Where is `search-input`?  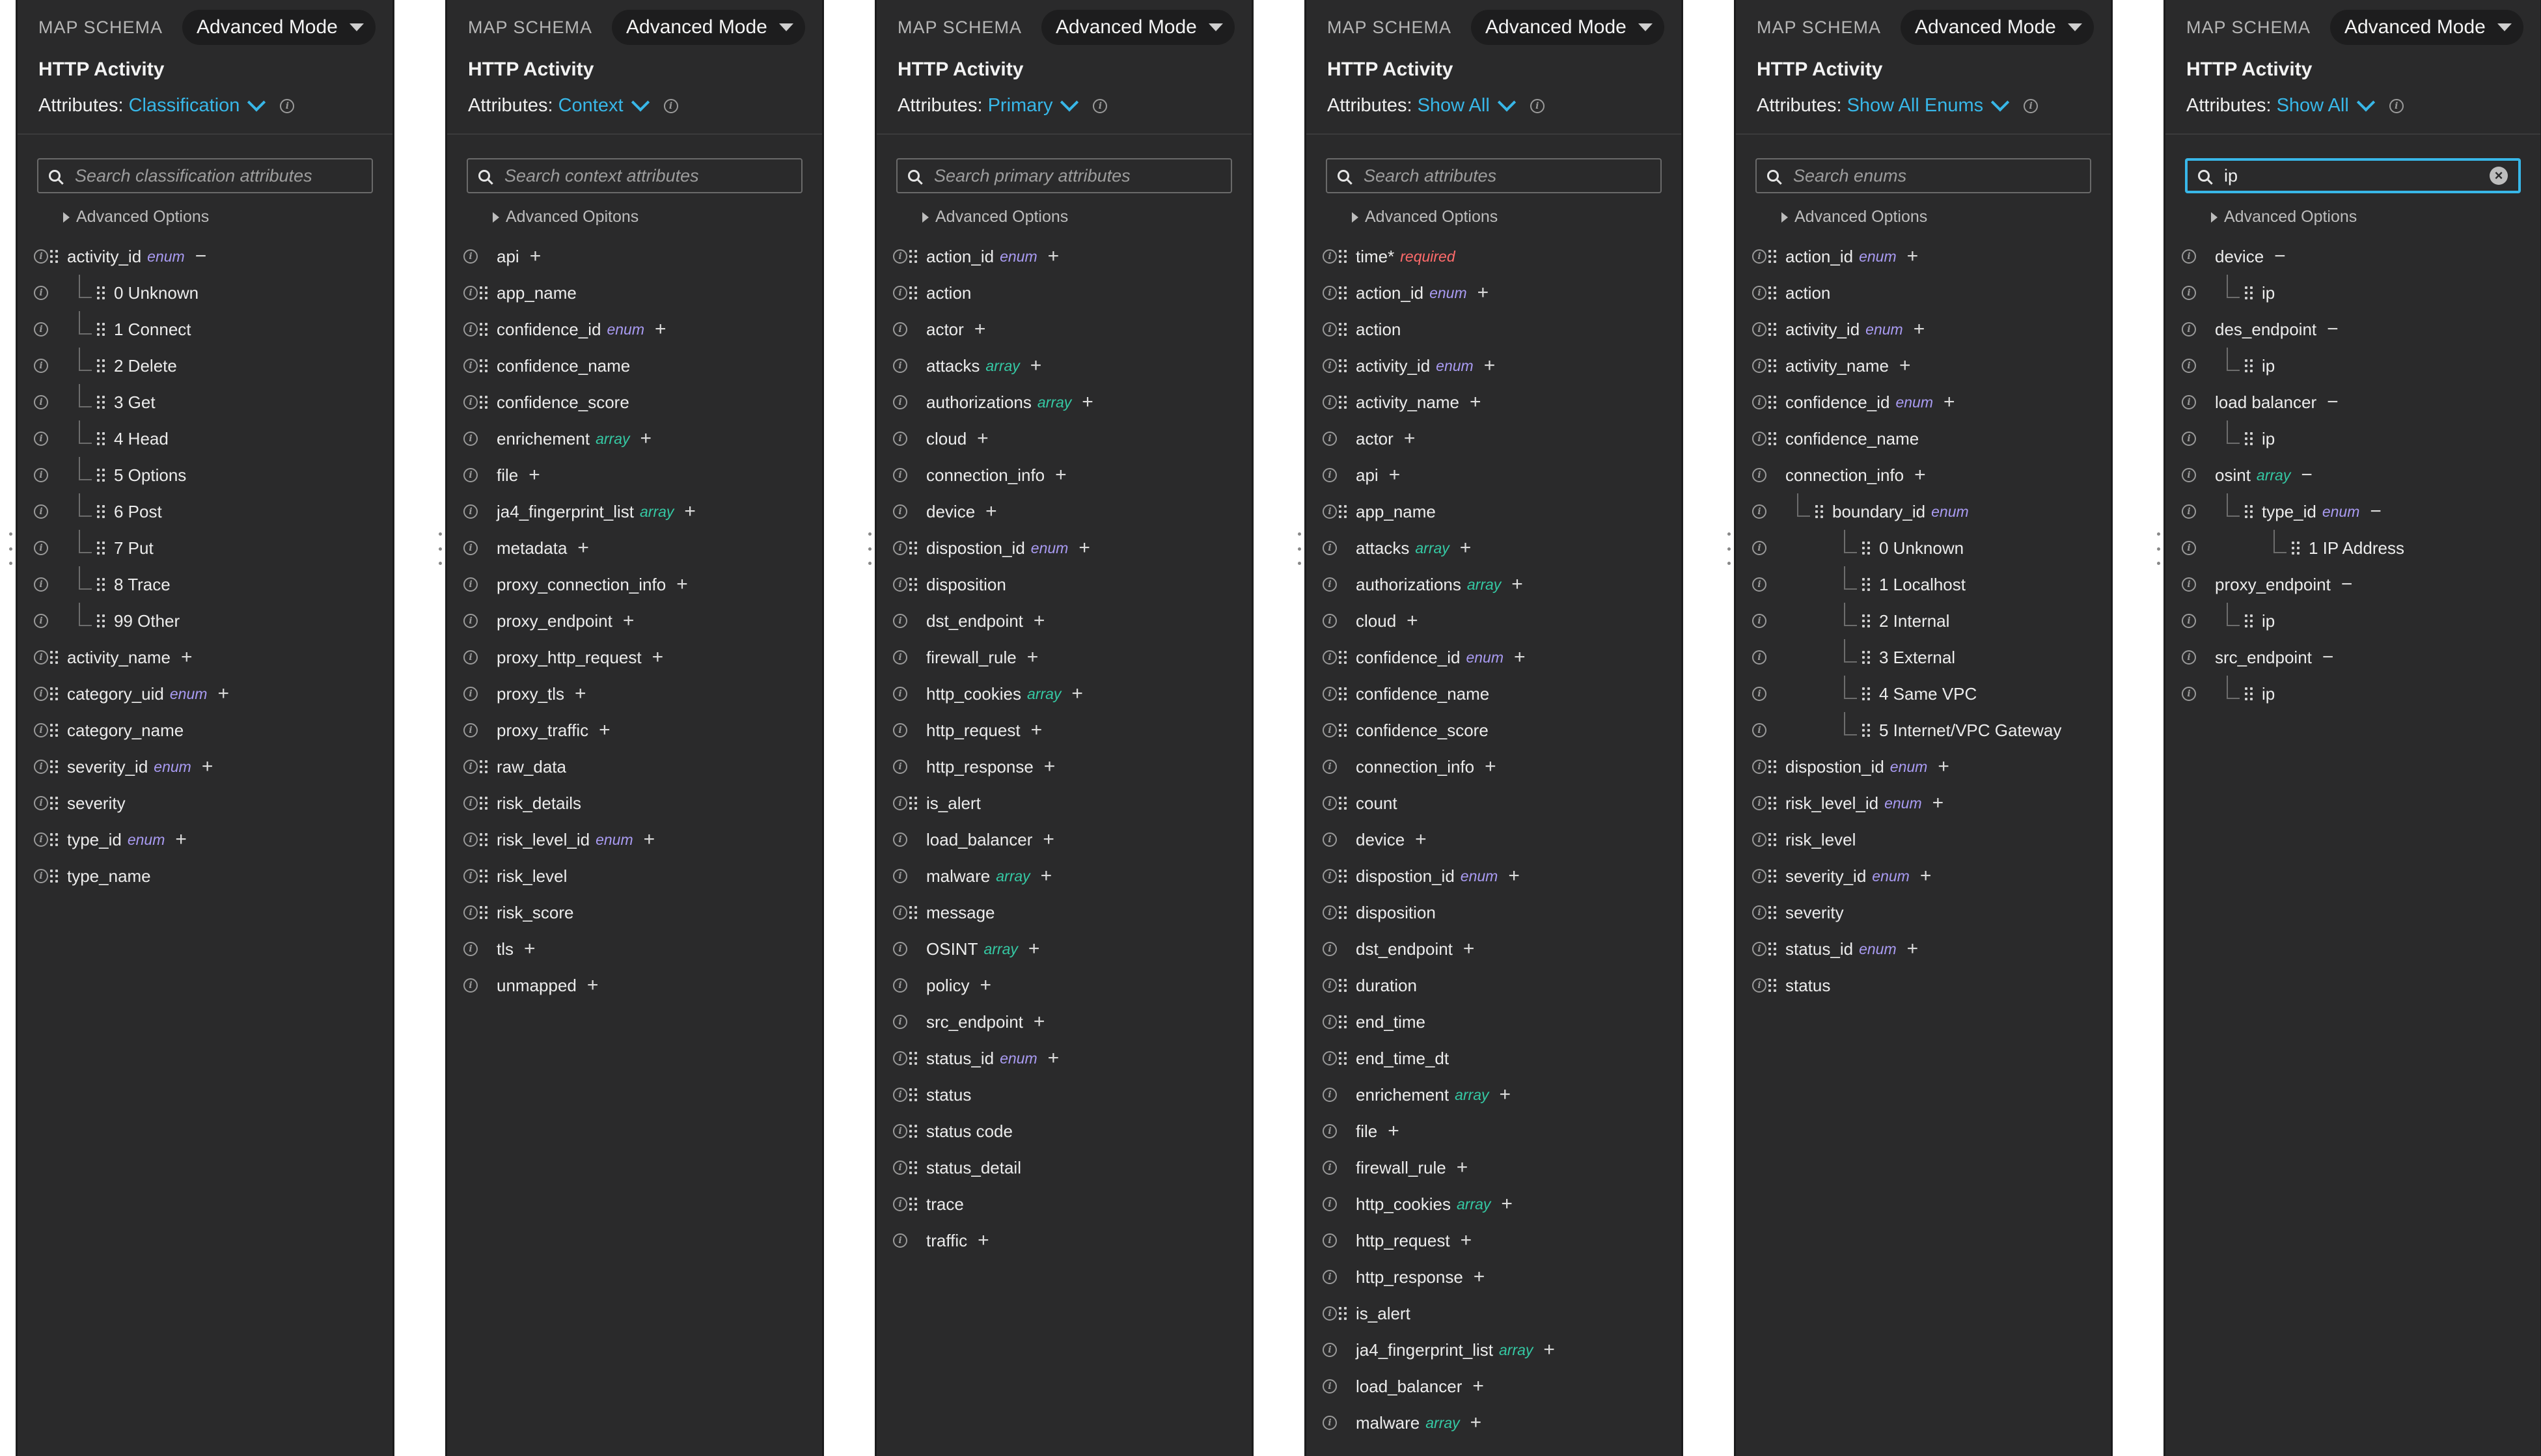 search-input is located at coordinates (2356, 176).